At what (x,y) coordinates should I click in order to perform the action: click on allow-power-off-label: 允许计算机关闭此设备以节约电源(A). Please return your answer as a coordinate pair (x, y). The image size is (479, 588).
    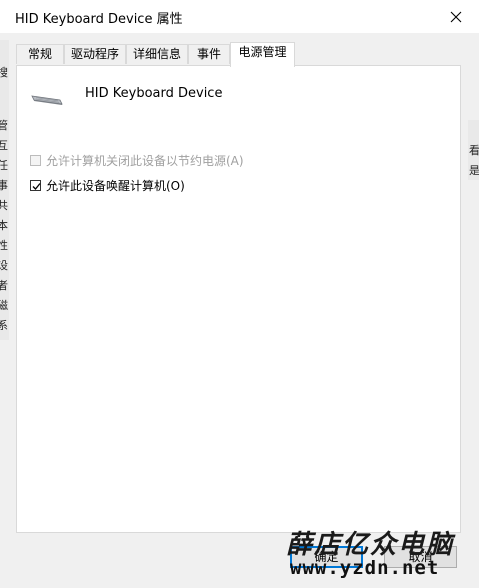
    Looking at the image, I should click on (145, 161).